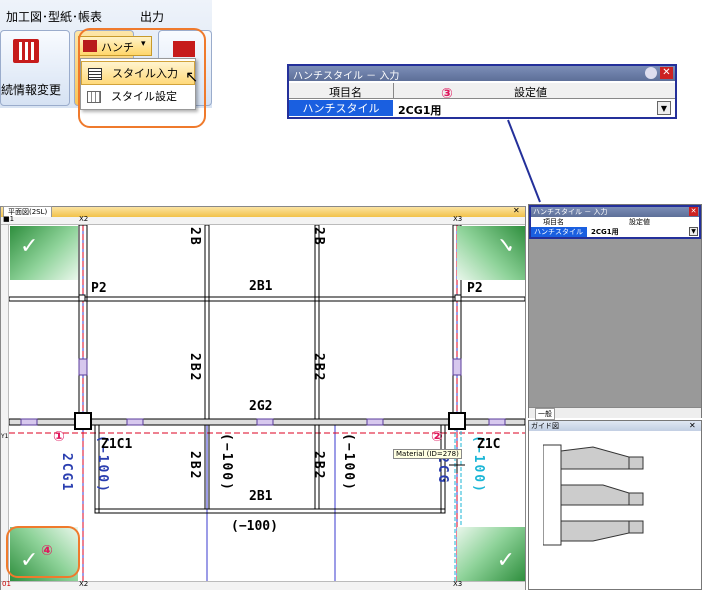 The height and width of the screenshot is (590, 702). I want to click on row-item-name: ハンチスタイル, so click(341, 108).